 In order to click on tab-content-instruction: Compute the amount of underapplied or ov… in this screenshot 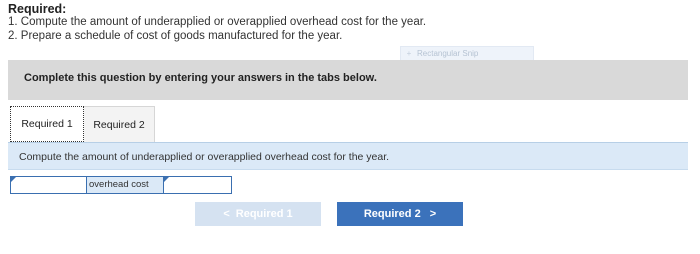, I will do `click(348, 156)`.